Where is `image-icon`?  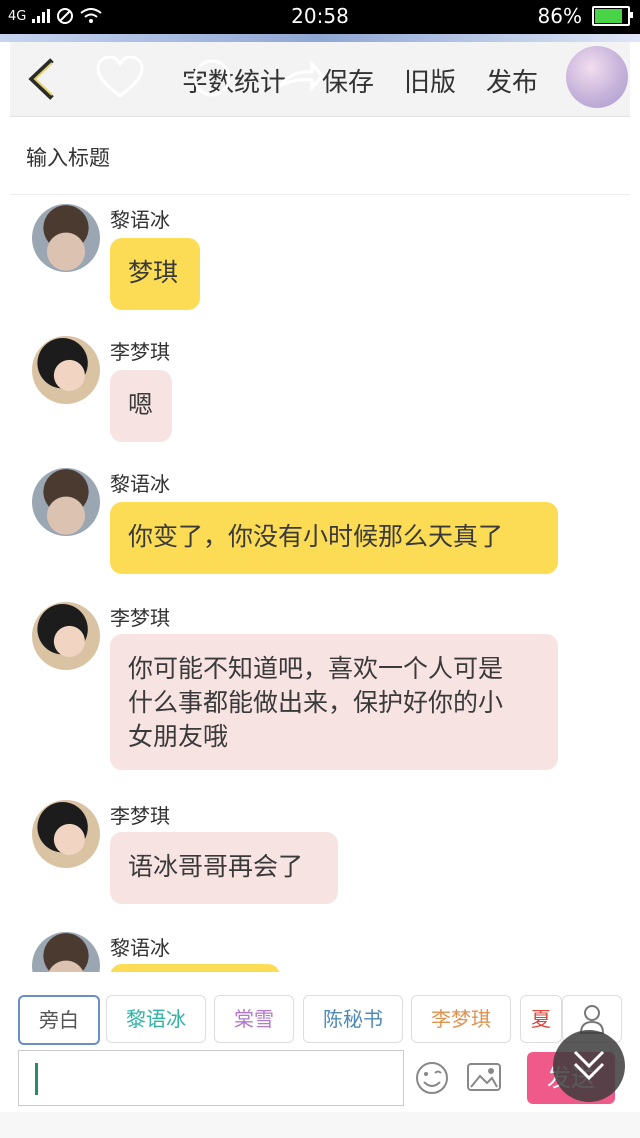
image-icon is located at coordinates (484, 1078).